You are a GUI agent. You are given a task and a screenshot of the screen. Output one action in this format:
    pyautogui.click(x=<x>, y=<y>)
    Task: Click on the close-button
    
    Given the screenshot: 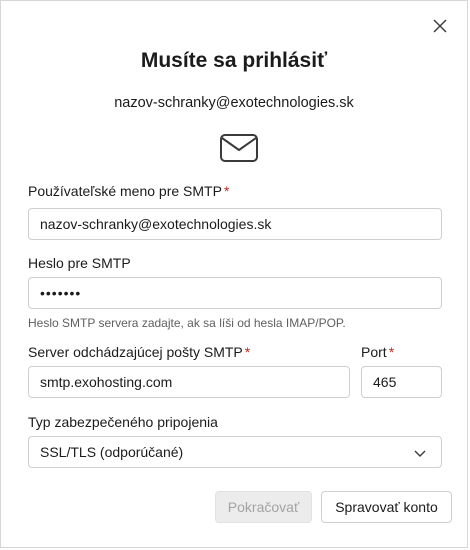 What is the action you would take?
    pyautogui.click(x=440, y=26)
    